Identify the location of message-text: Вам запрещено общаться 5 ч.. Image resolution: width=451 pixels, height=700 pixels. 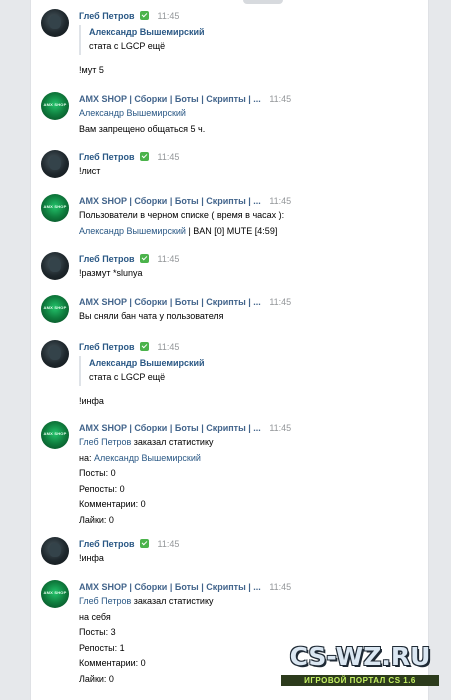
(142, 128).